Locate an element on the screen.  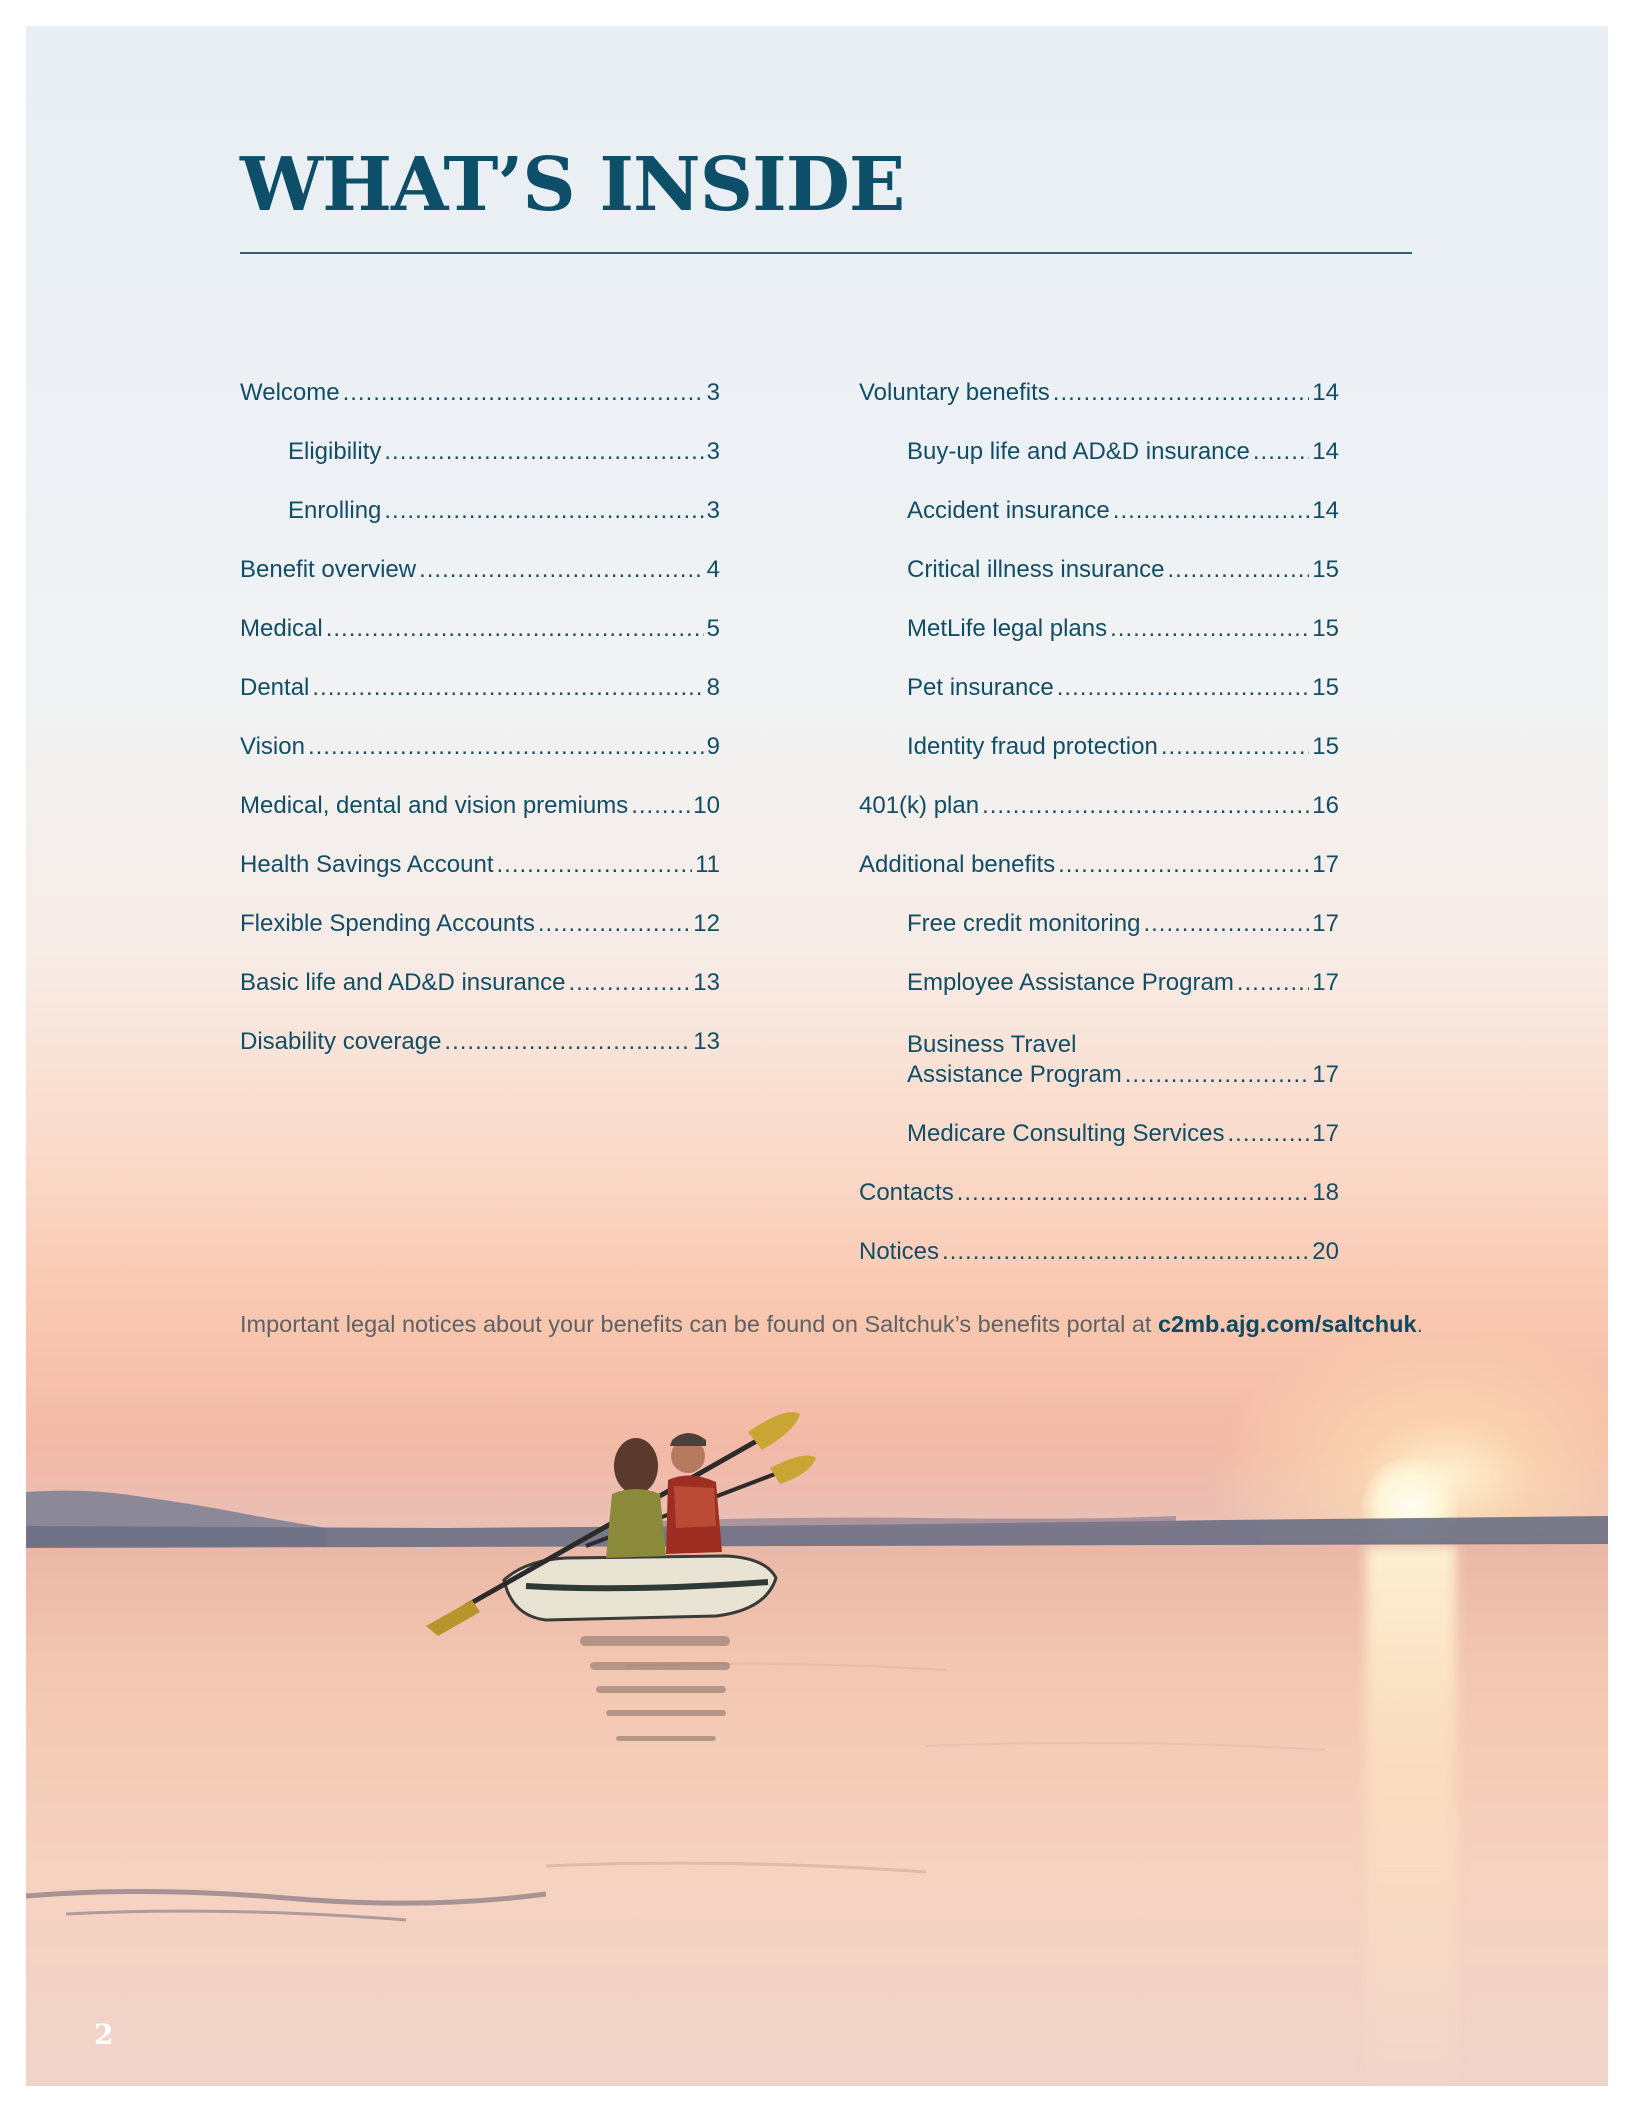
toc-entry: MetLife legal plans 15 is located at coordinates (1099, 614).